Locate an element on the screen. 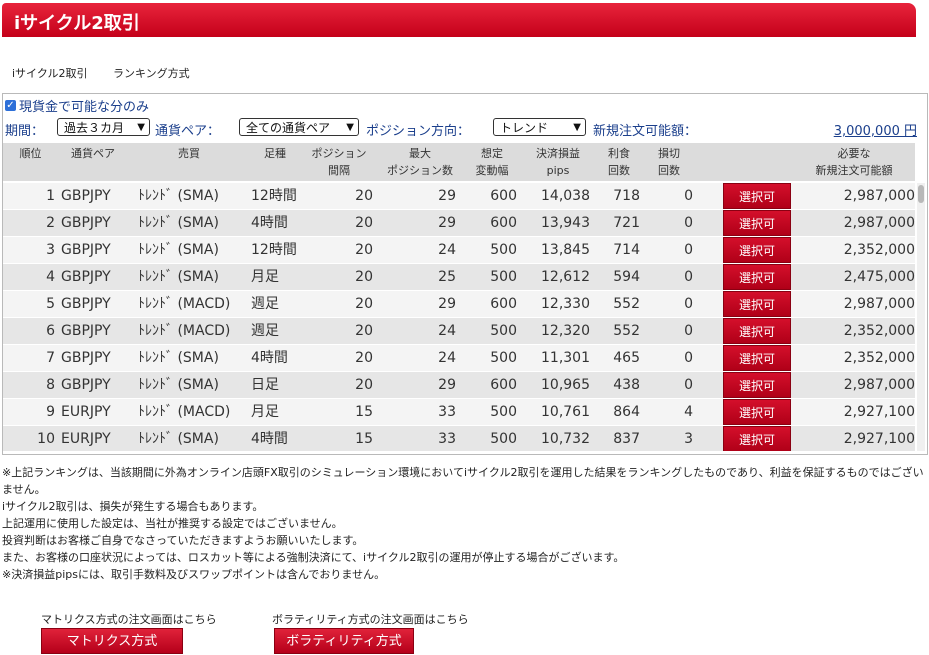 The image size is (929, 655). note-line: 上記運用に使用した設定は、当社が推奨する設定ではございません。 is located at coordinates (172, 523).